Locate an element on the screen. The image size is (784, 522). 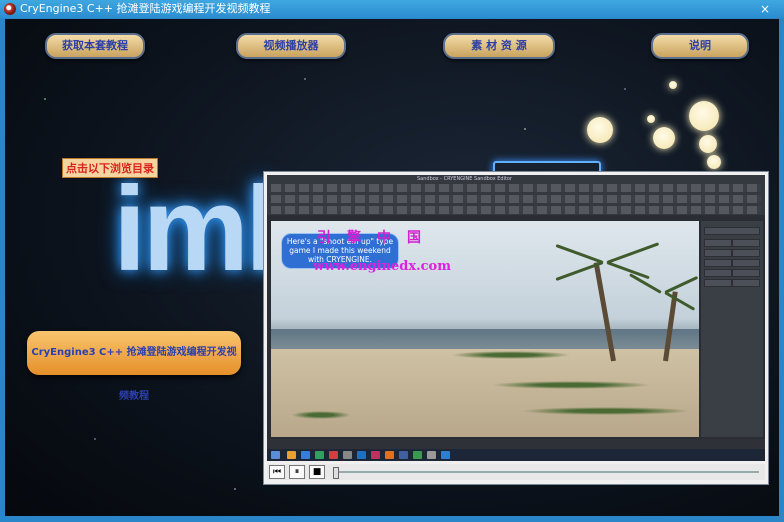
editor-side-panel is located at coordinates (732, 329).